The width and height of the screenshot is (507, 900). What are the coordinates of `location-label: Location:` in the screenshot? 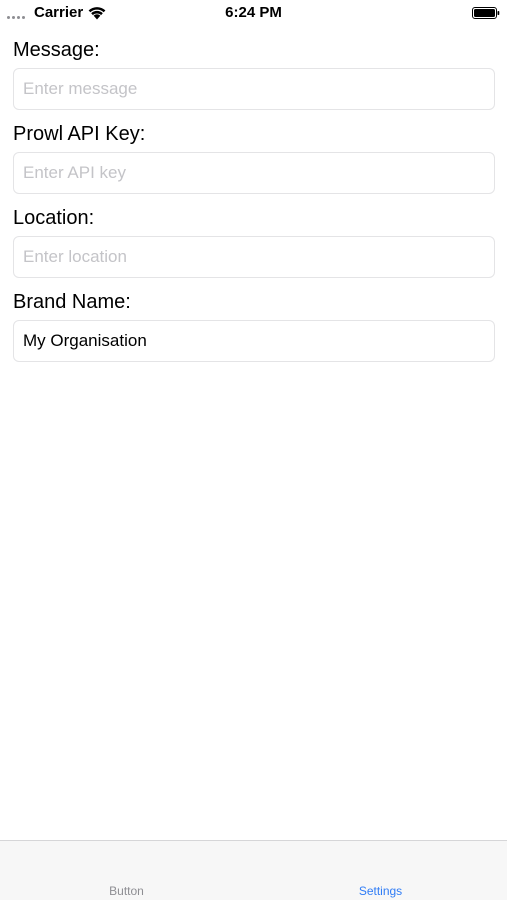 It's located at (54, 218).